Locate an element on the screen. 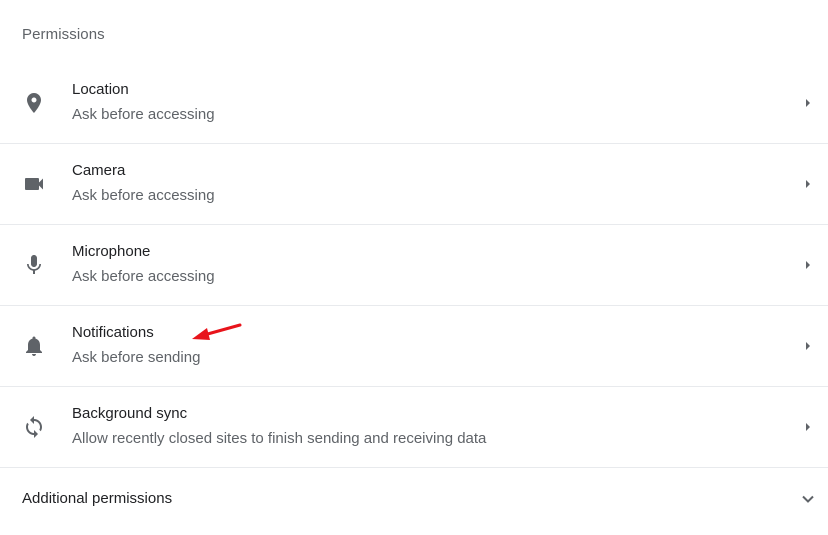 The image size is (828, 535). location-pin-icon is located at coordinates (34, 103).